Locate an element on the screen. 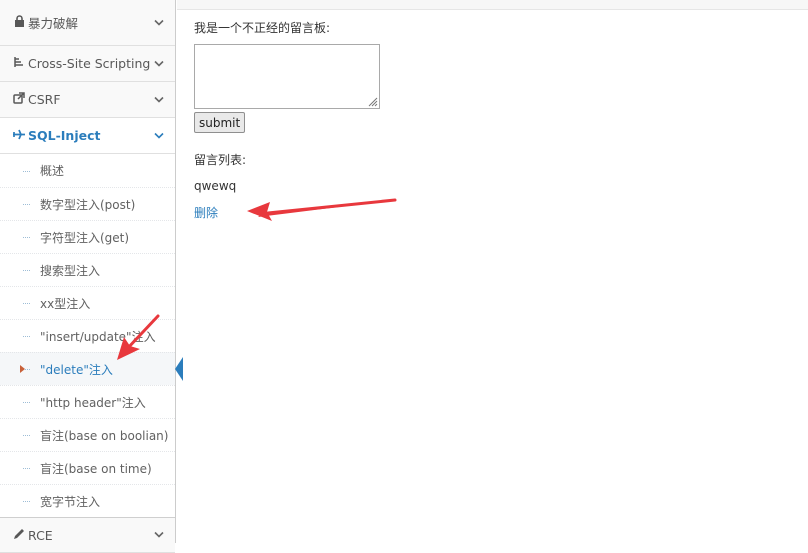 This screenshot has width=808, height=553. submenu-item-http-header: "http header"注入 is located at coordinates (87, 401).